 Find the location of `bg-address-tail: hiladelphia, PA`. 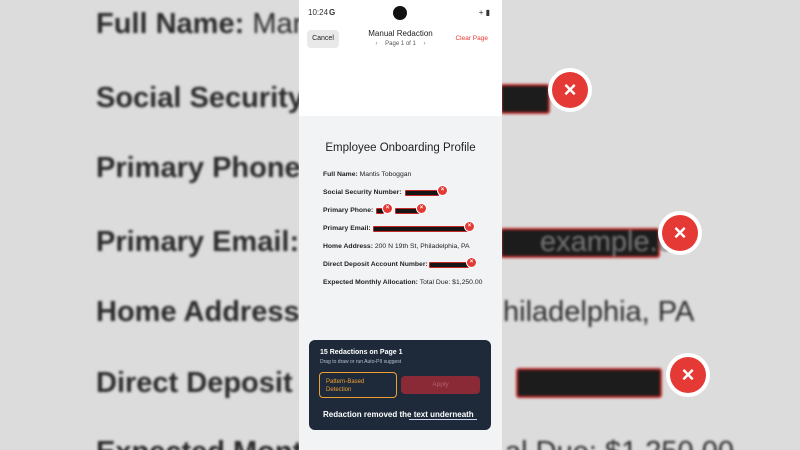

bg-address-tail: hiladelphia, PA is located at coordinates (599, 312).